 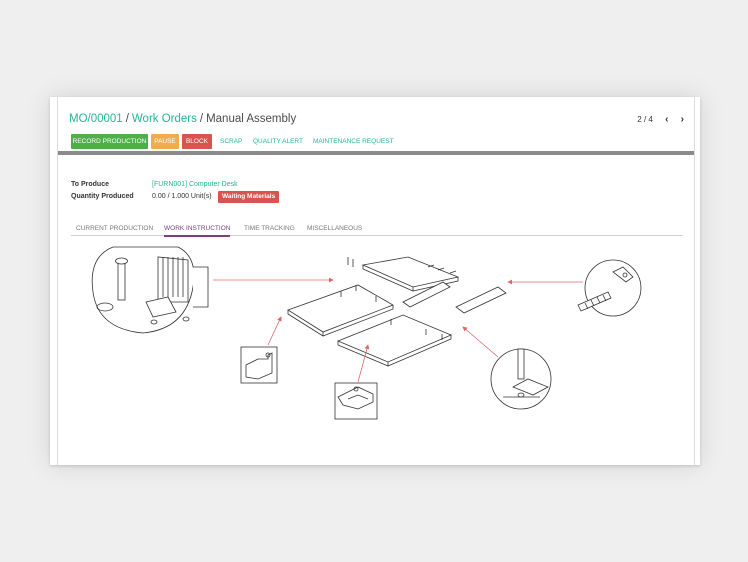 What do you see at coordinates (397, 311) in the screenshot?
I see `desk-panels-illustration` at bounding box center [397, 311].